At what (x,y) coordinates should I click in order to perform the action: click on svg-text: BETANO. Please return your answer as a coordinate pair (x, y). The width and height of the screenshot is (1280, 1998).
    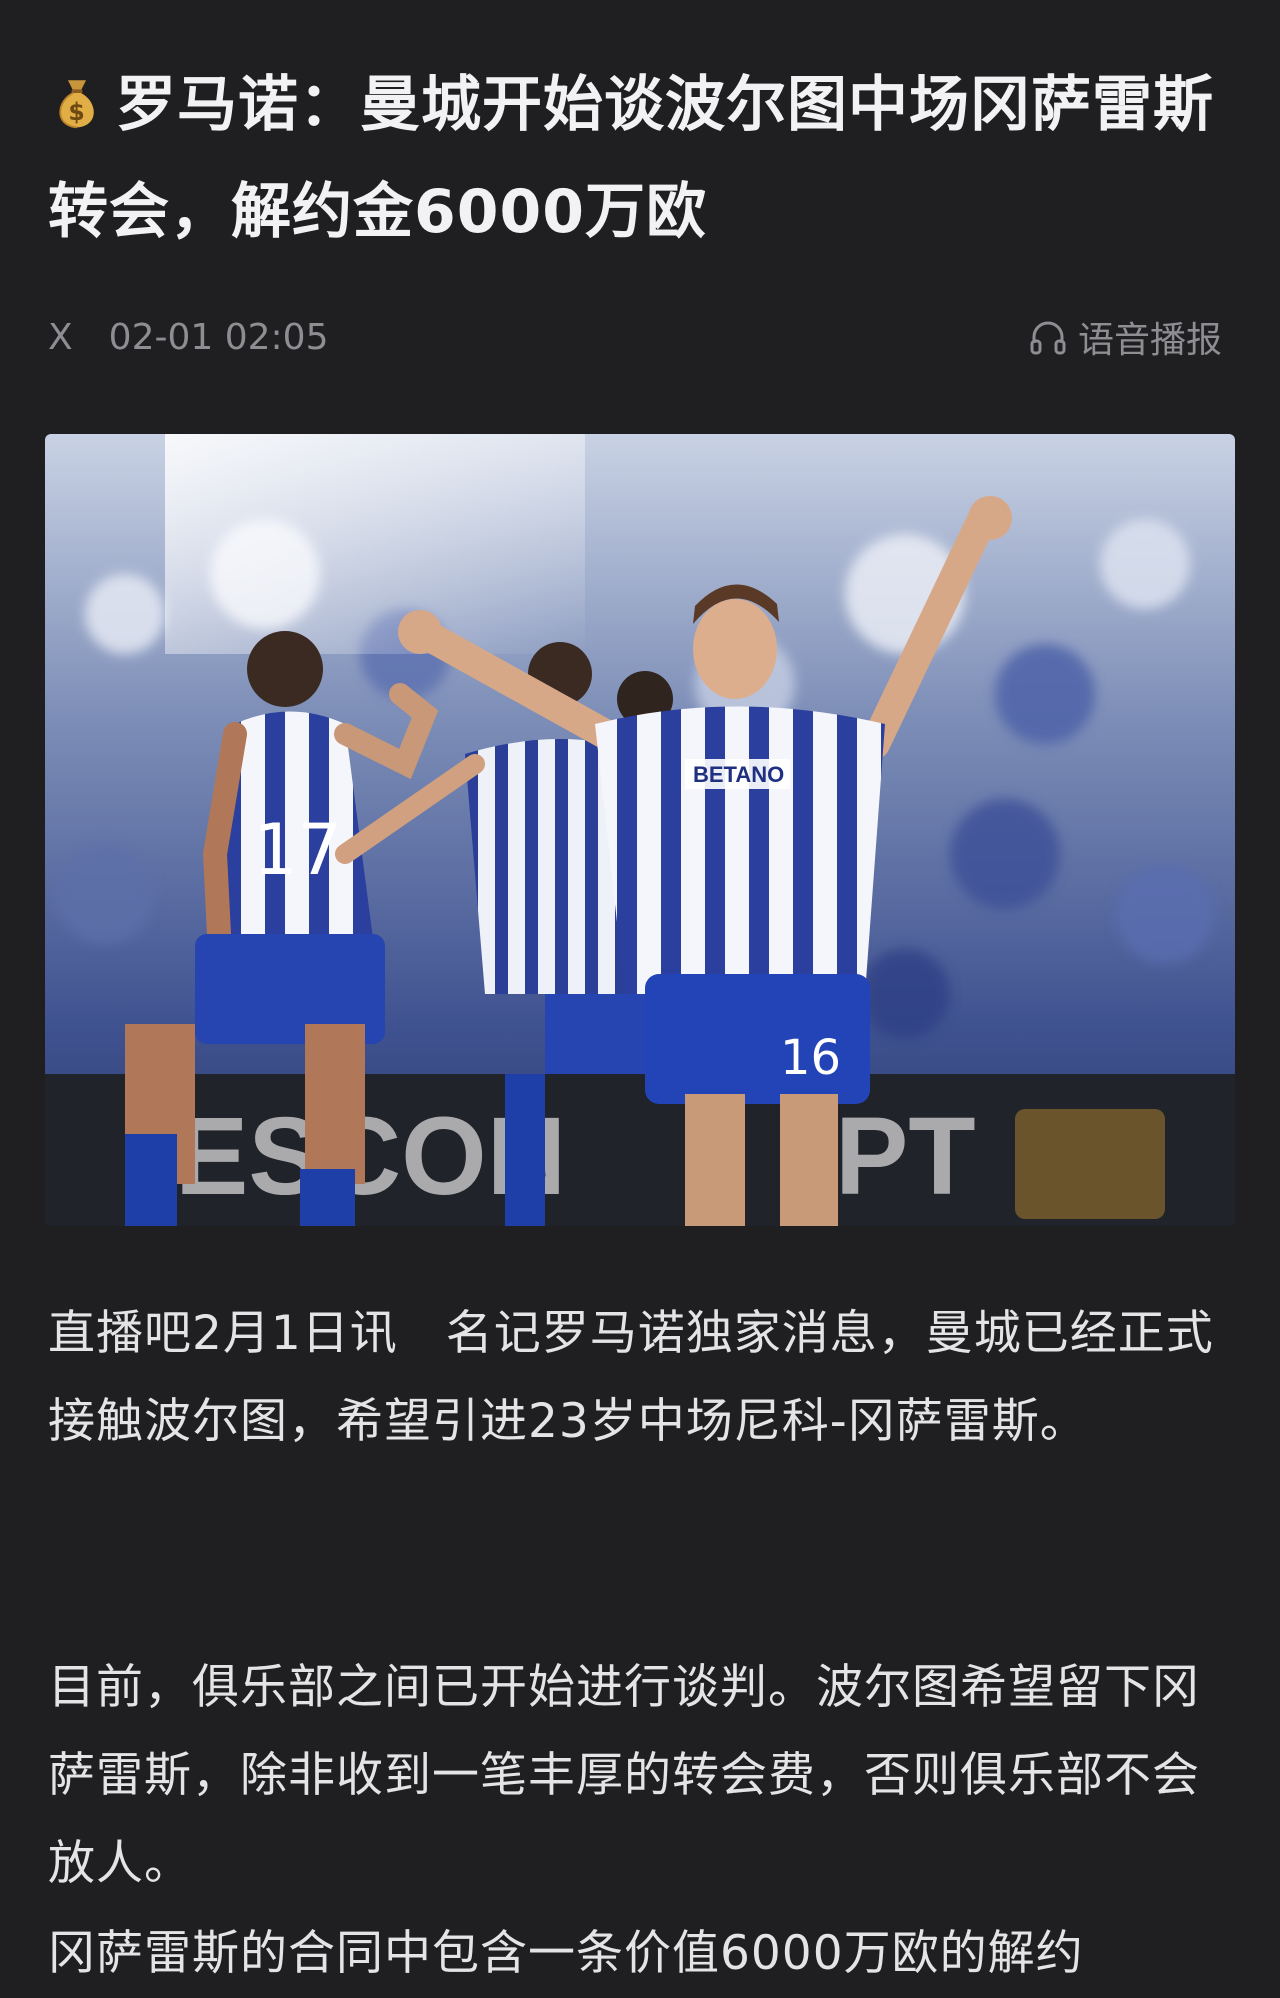
    Looking at the image, I should click on (738, 774).